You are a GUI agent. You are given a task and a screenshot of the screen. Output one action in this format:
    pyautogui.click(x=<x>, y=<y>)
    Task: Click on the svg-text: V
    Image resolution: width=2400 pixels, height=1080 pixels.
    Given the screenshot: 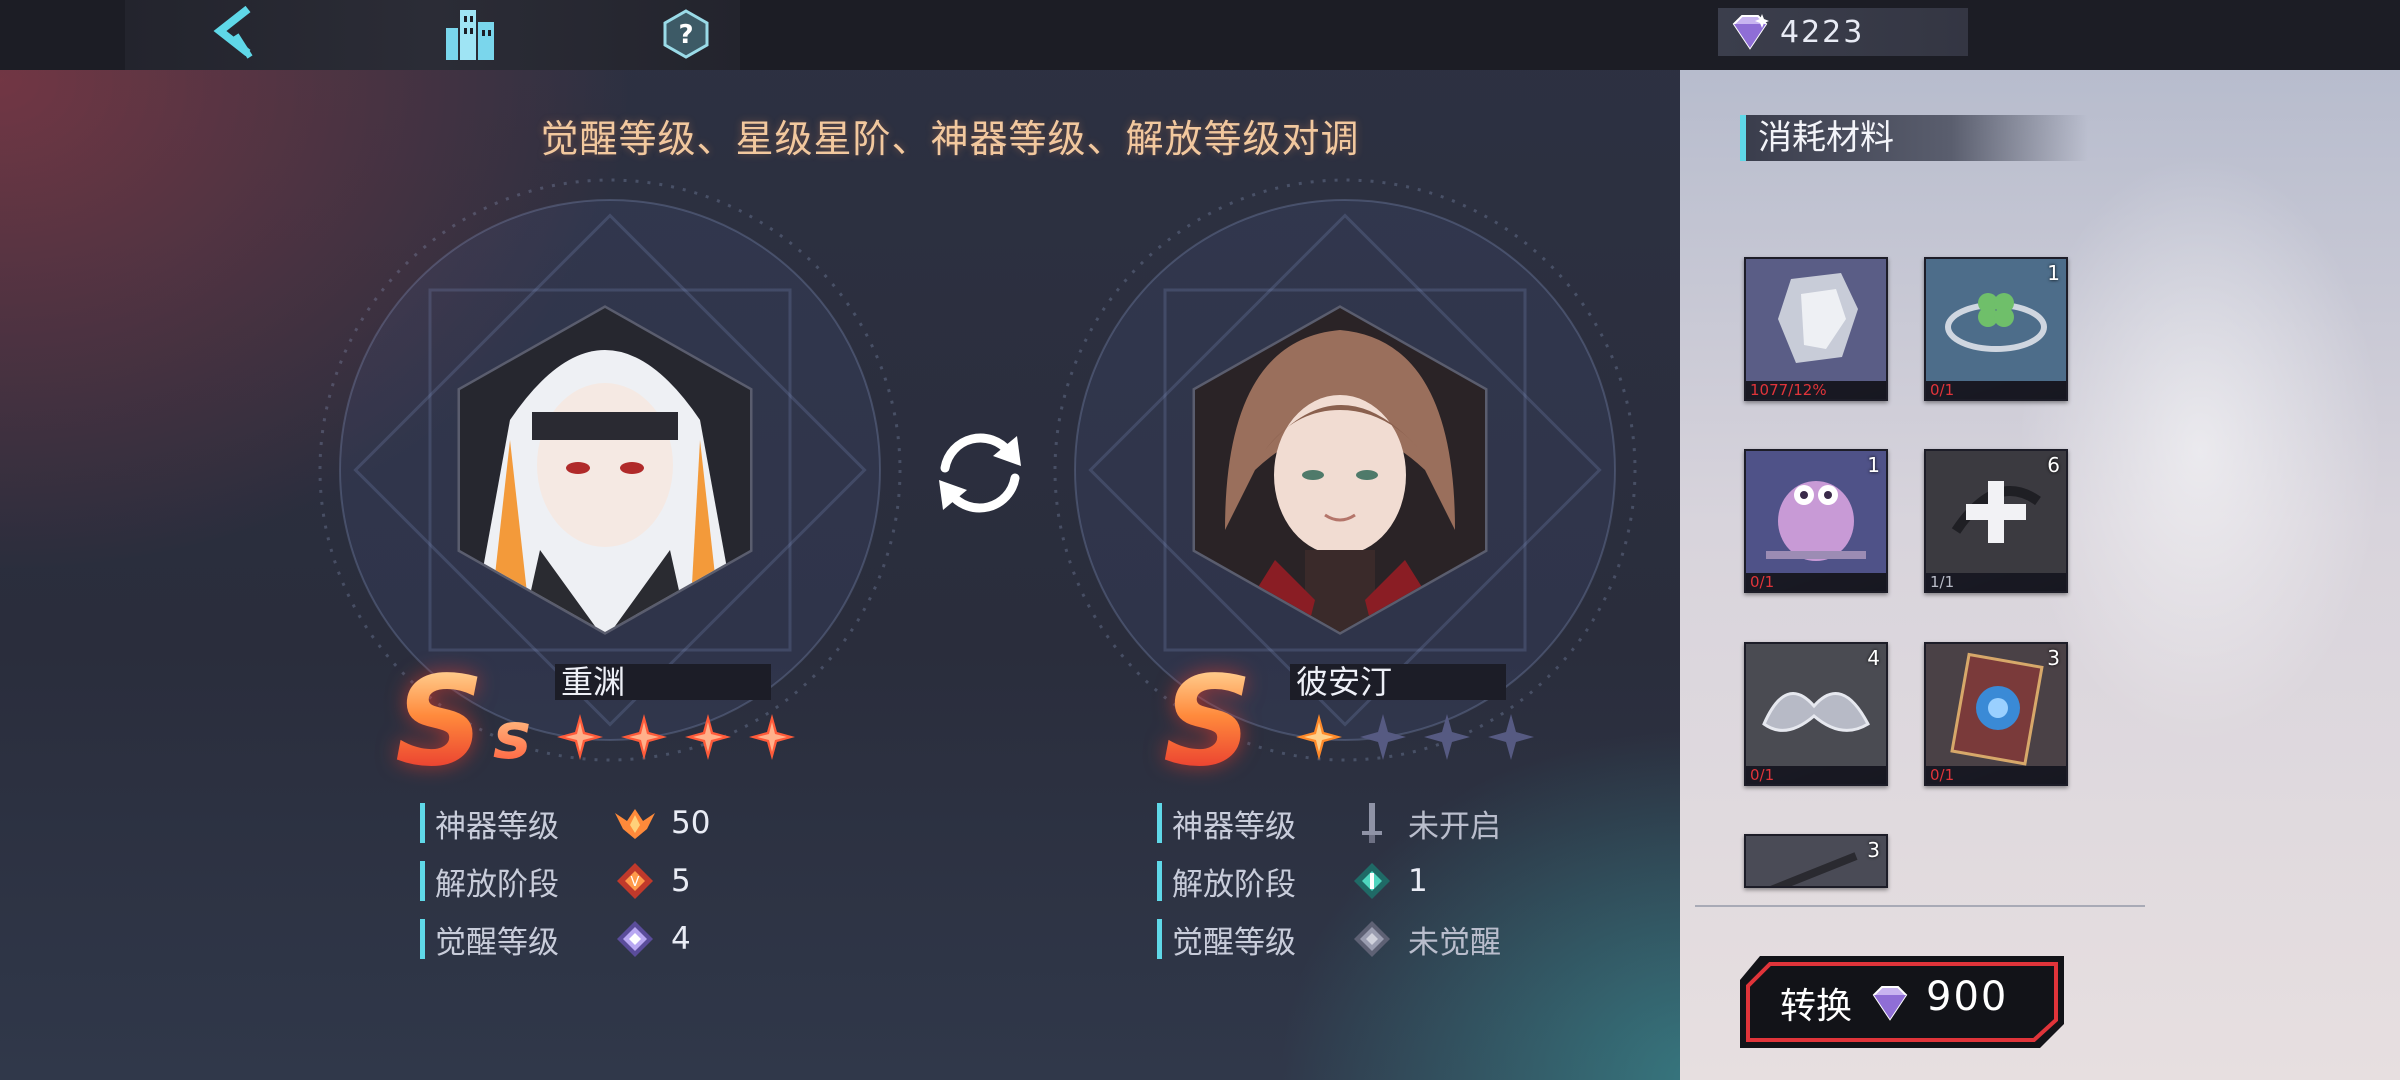 What is the action you would take?
    pyautogui.click(x=635, y=882)
    